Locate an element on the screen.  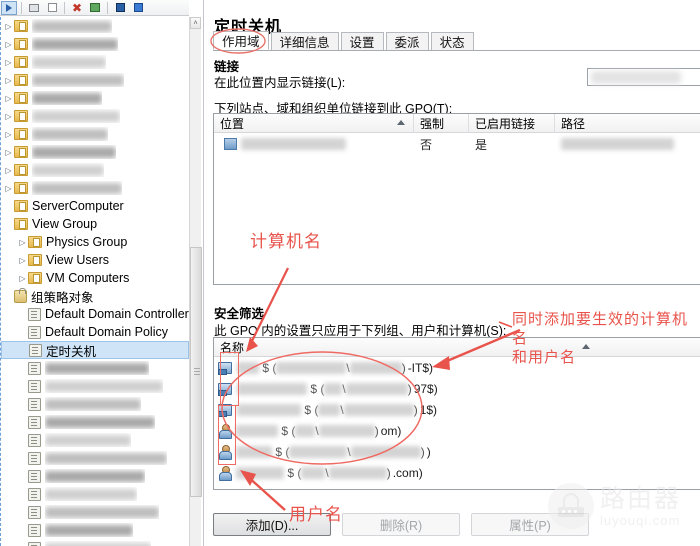
sidebar-scrollbar: ˄ is located at coordinates (195, 281).